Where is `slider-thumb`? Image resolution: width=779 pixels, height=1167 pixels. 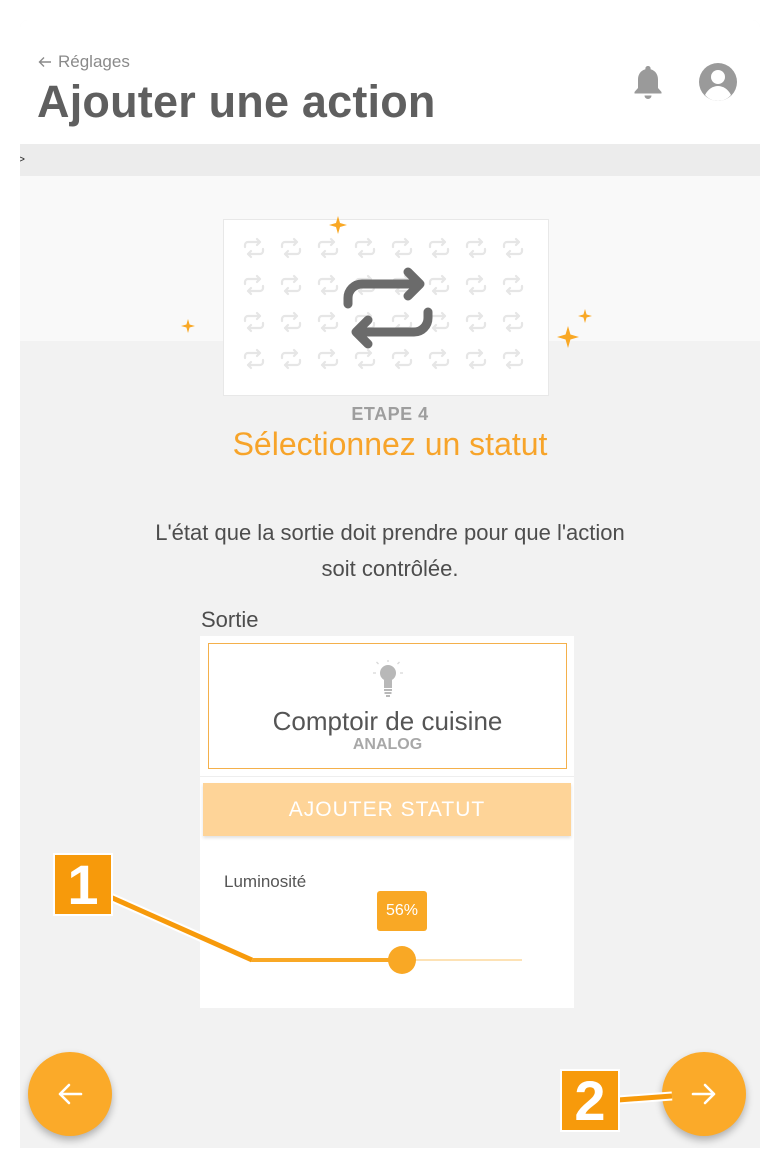
slider-thumb is located at coordinates (402, 960).